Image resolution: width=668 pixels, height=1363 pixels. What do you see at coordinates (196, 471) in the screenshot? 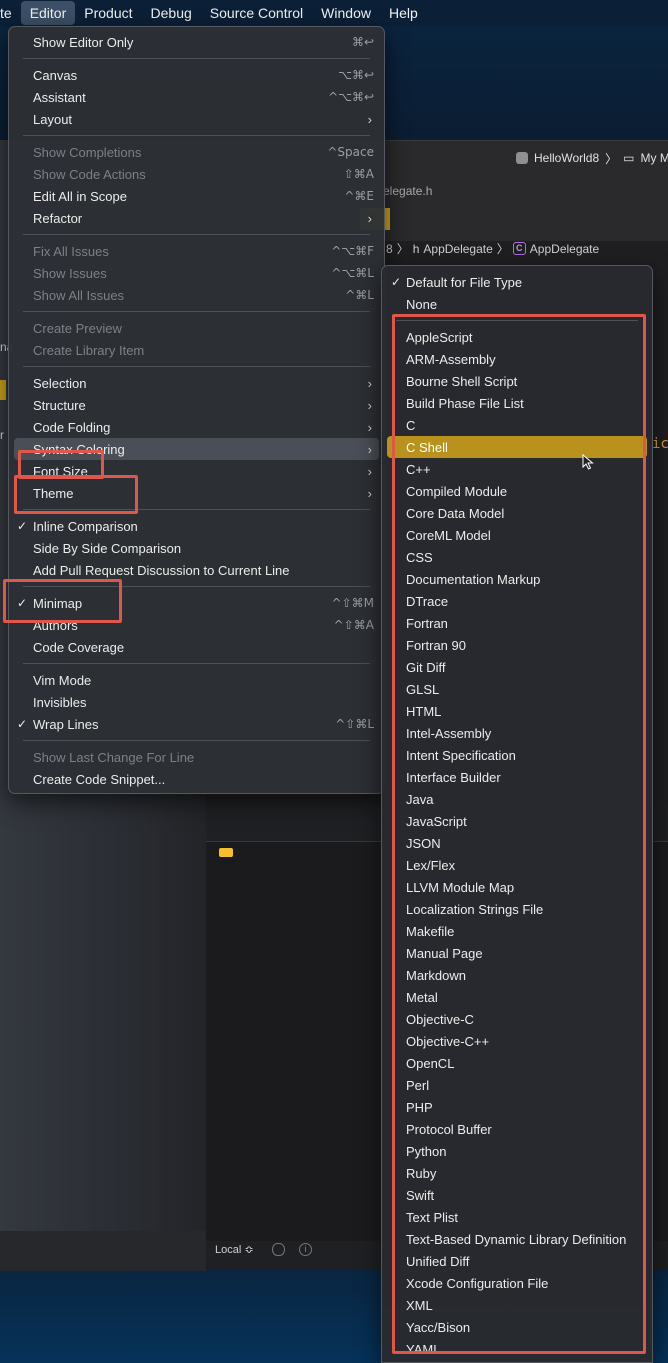
I see `menu-item-font-size: Font Size ›` at bounding box center [196, 471].